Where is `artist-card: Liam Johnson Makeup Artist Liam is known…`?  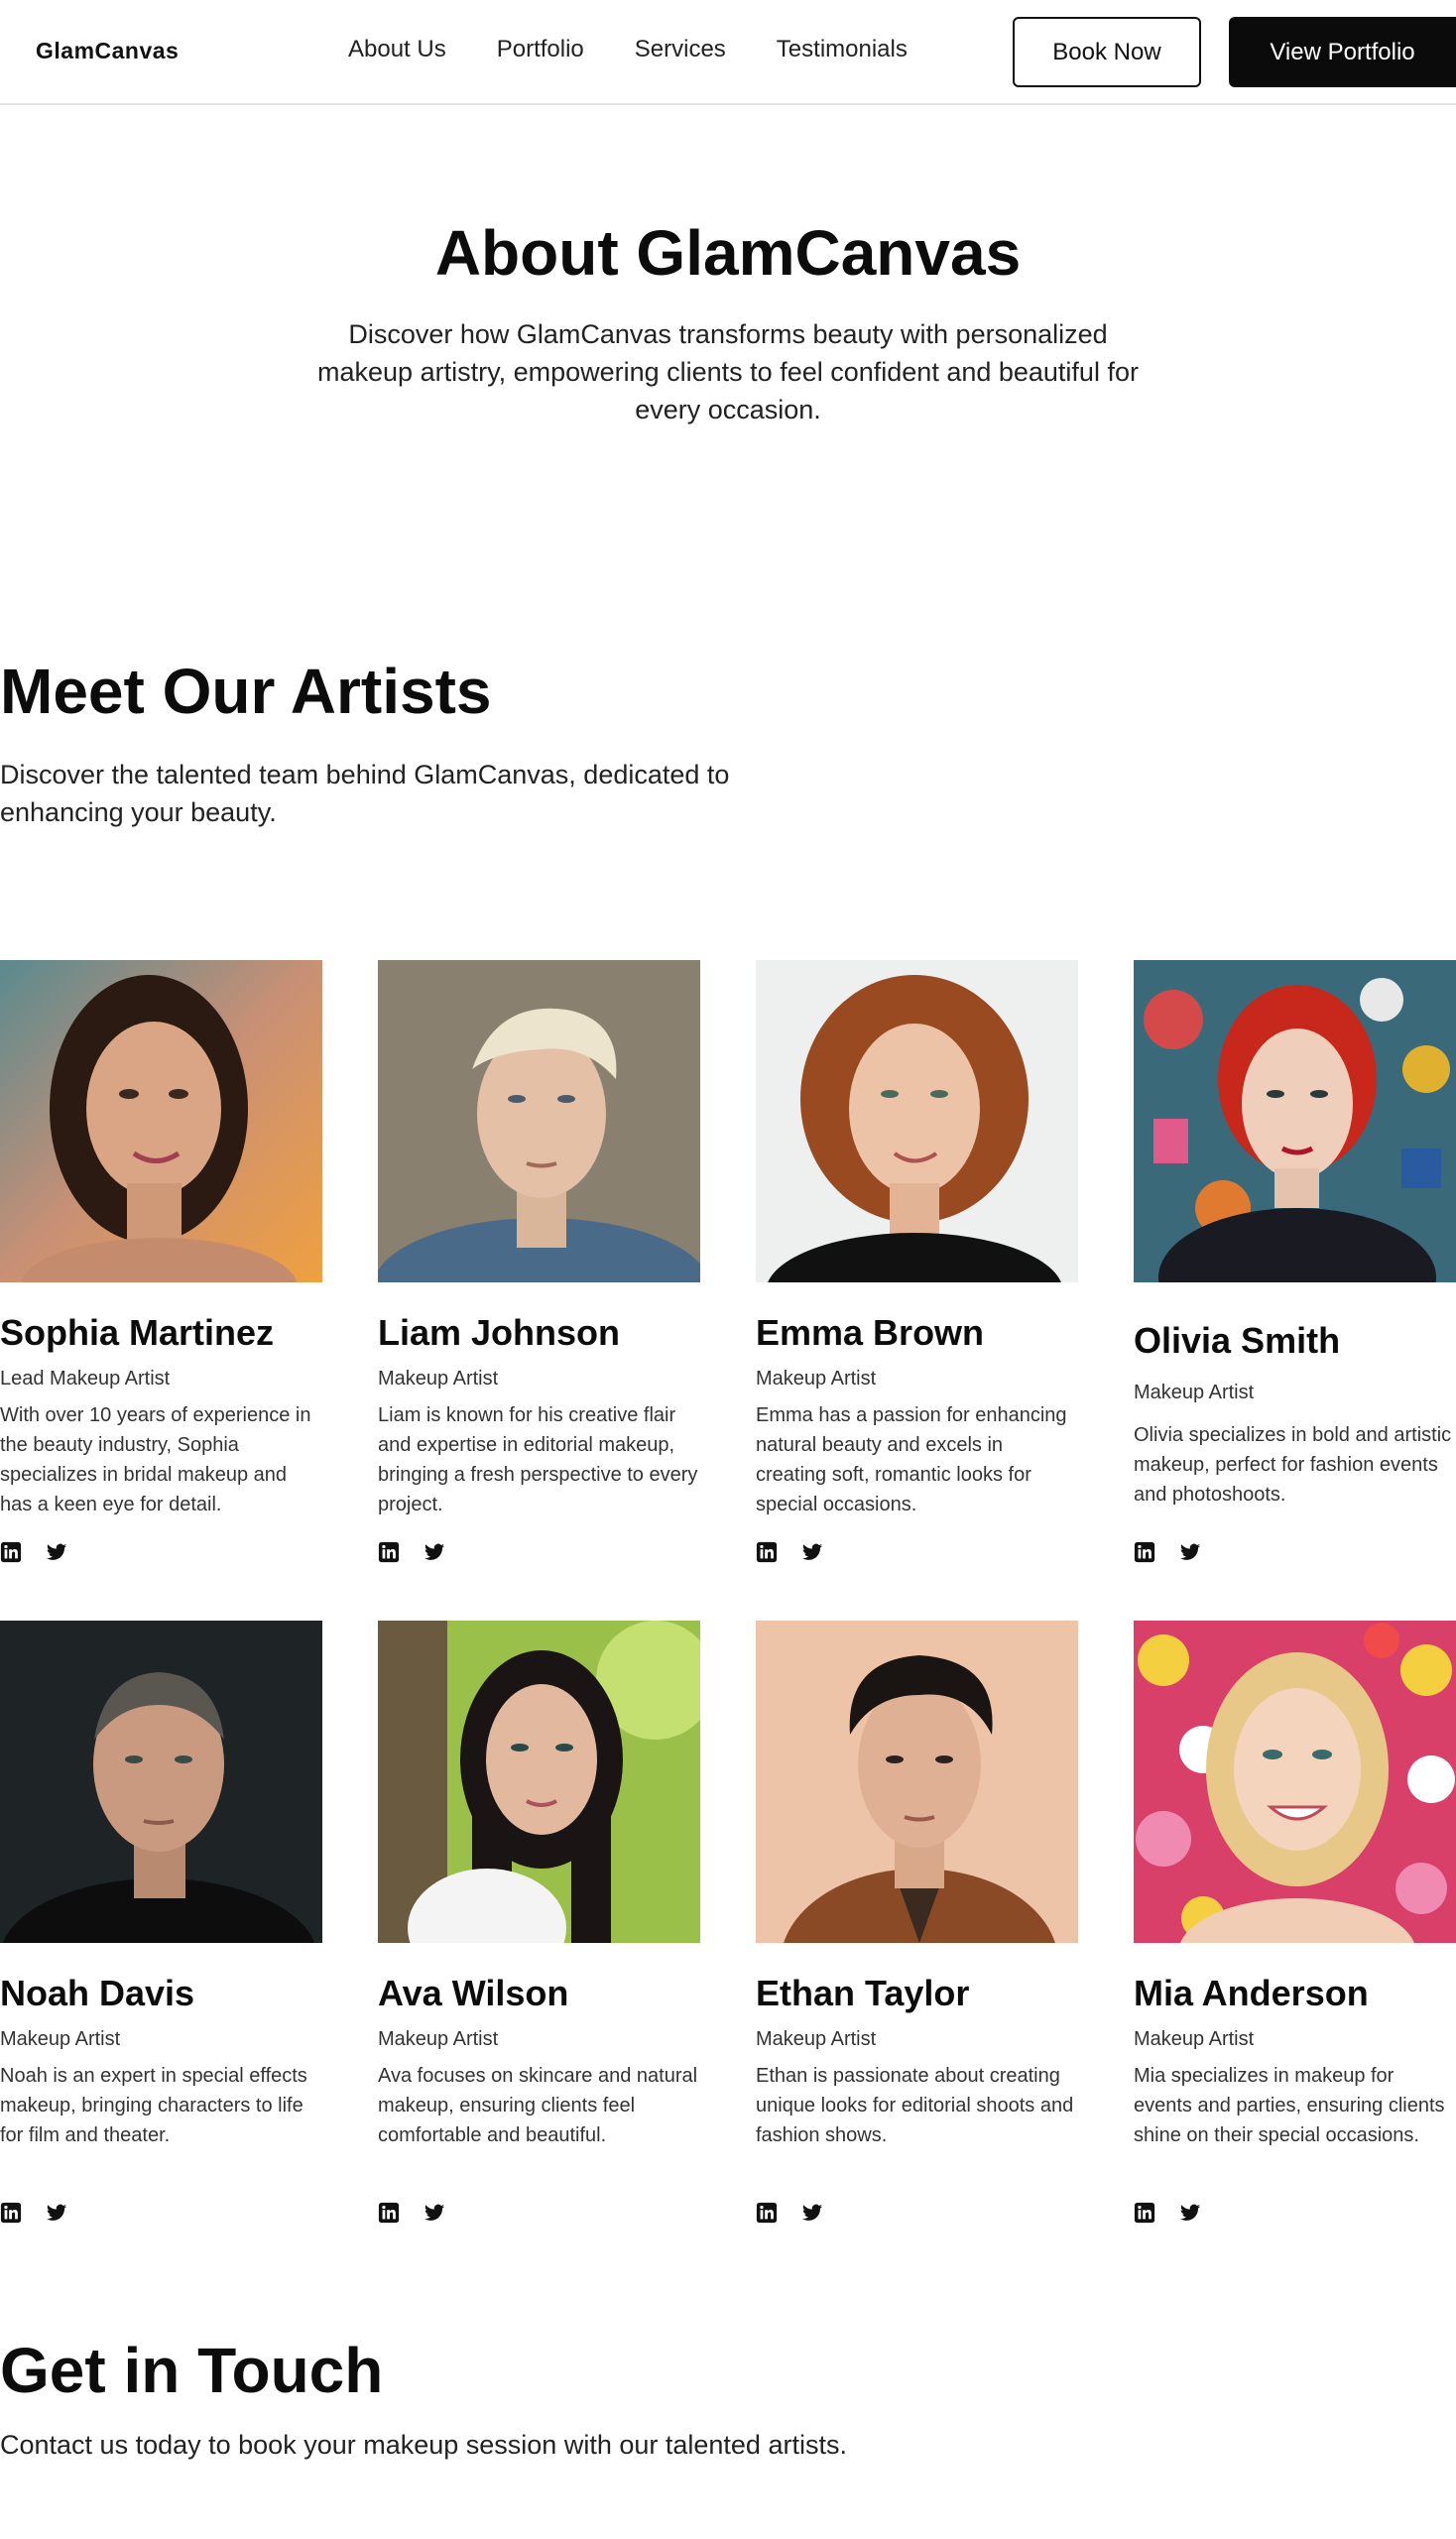
artist-card: Liam Johnson Makeup Artist Liam is known… is located at coordinates (539, 1240).